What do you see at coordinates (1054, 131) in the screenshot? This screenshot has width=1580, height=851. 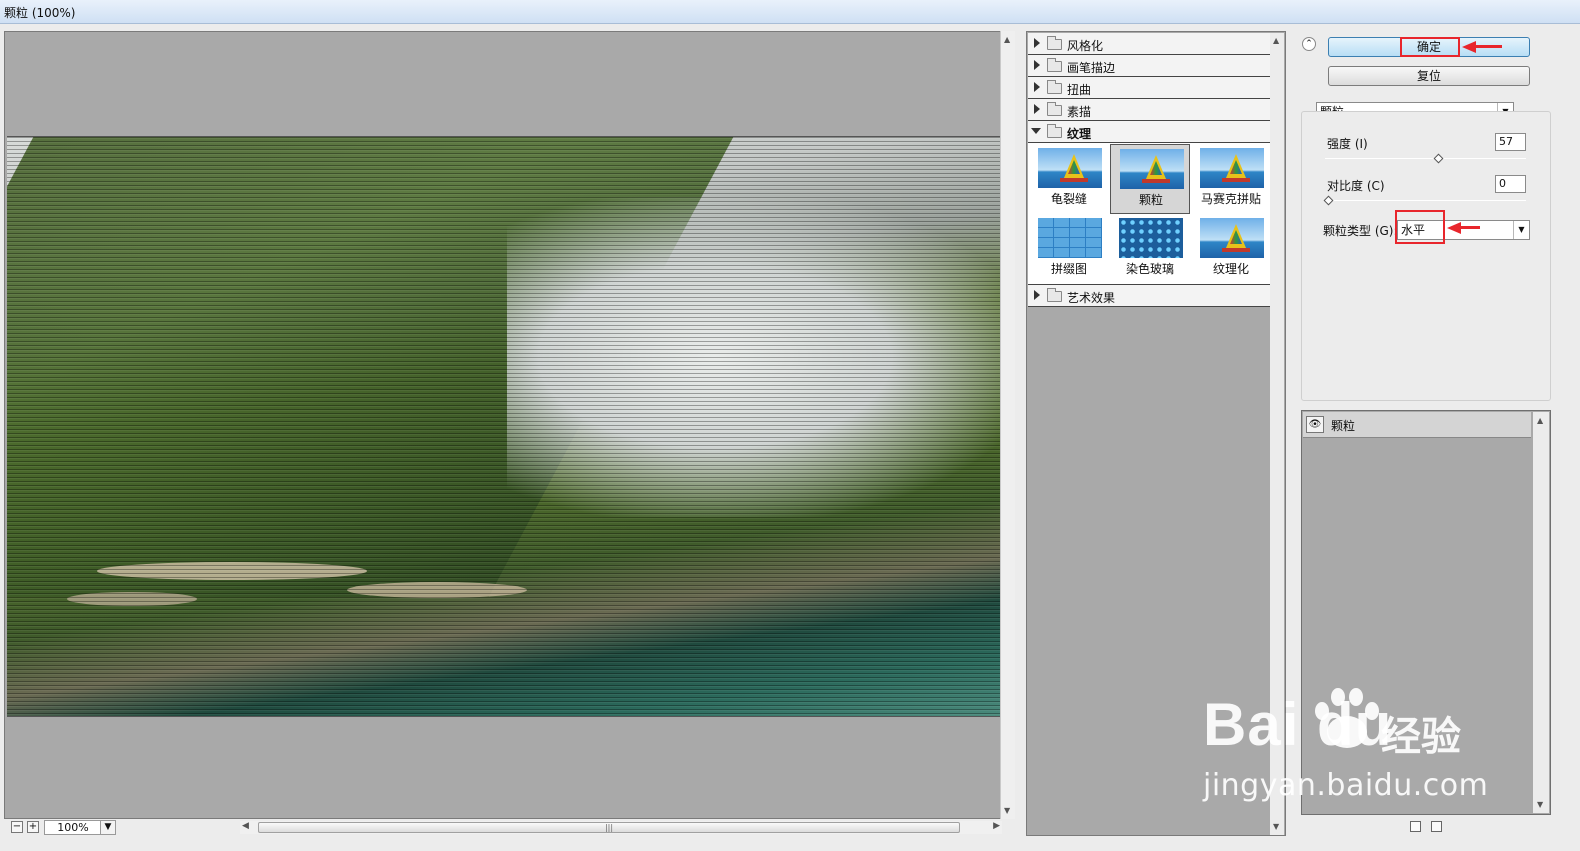 I see `folder-open-icon` at bounding box center [1054, 131].